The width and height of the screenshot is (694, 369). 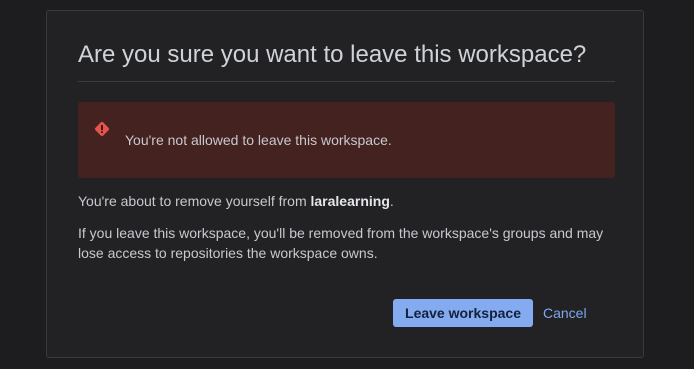 What do you see at coordinates (463, 313) in the screenshot?
I see `leave-workspace-button: Leave workspace` at bounding box center [463, 313].